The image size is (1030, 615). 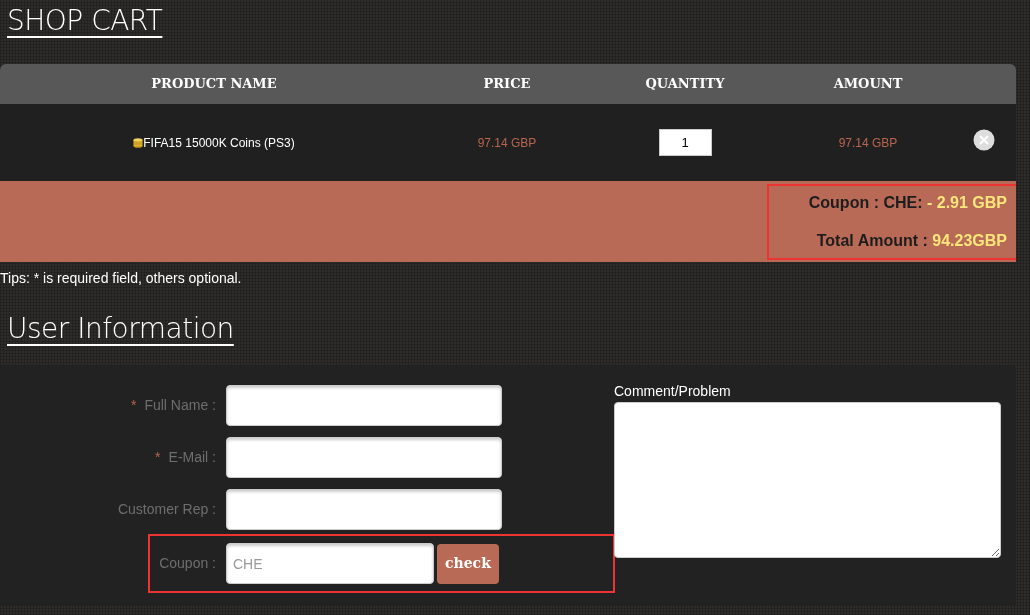 What do you see at coordinates (868, 143) in the screenshot?
I see `amount-text: 97.14 GBP` at bounding box center [868, 143].